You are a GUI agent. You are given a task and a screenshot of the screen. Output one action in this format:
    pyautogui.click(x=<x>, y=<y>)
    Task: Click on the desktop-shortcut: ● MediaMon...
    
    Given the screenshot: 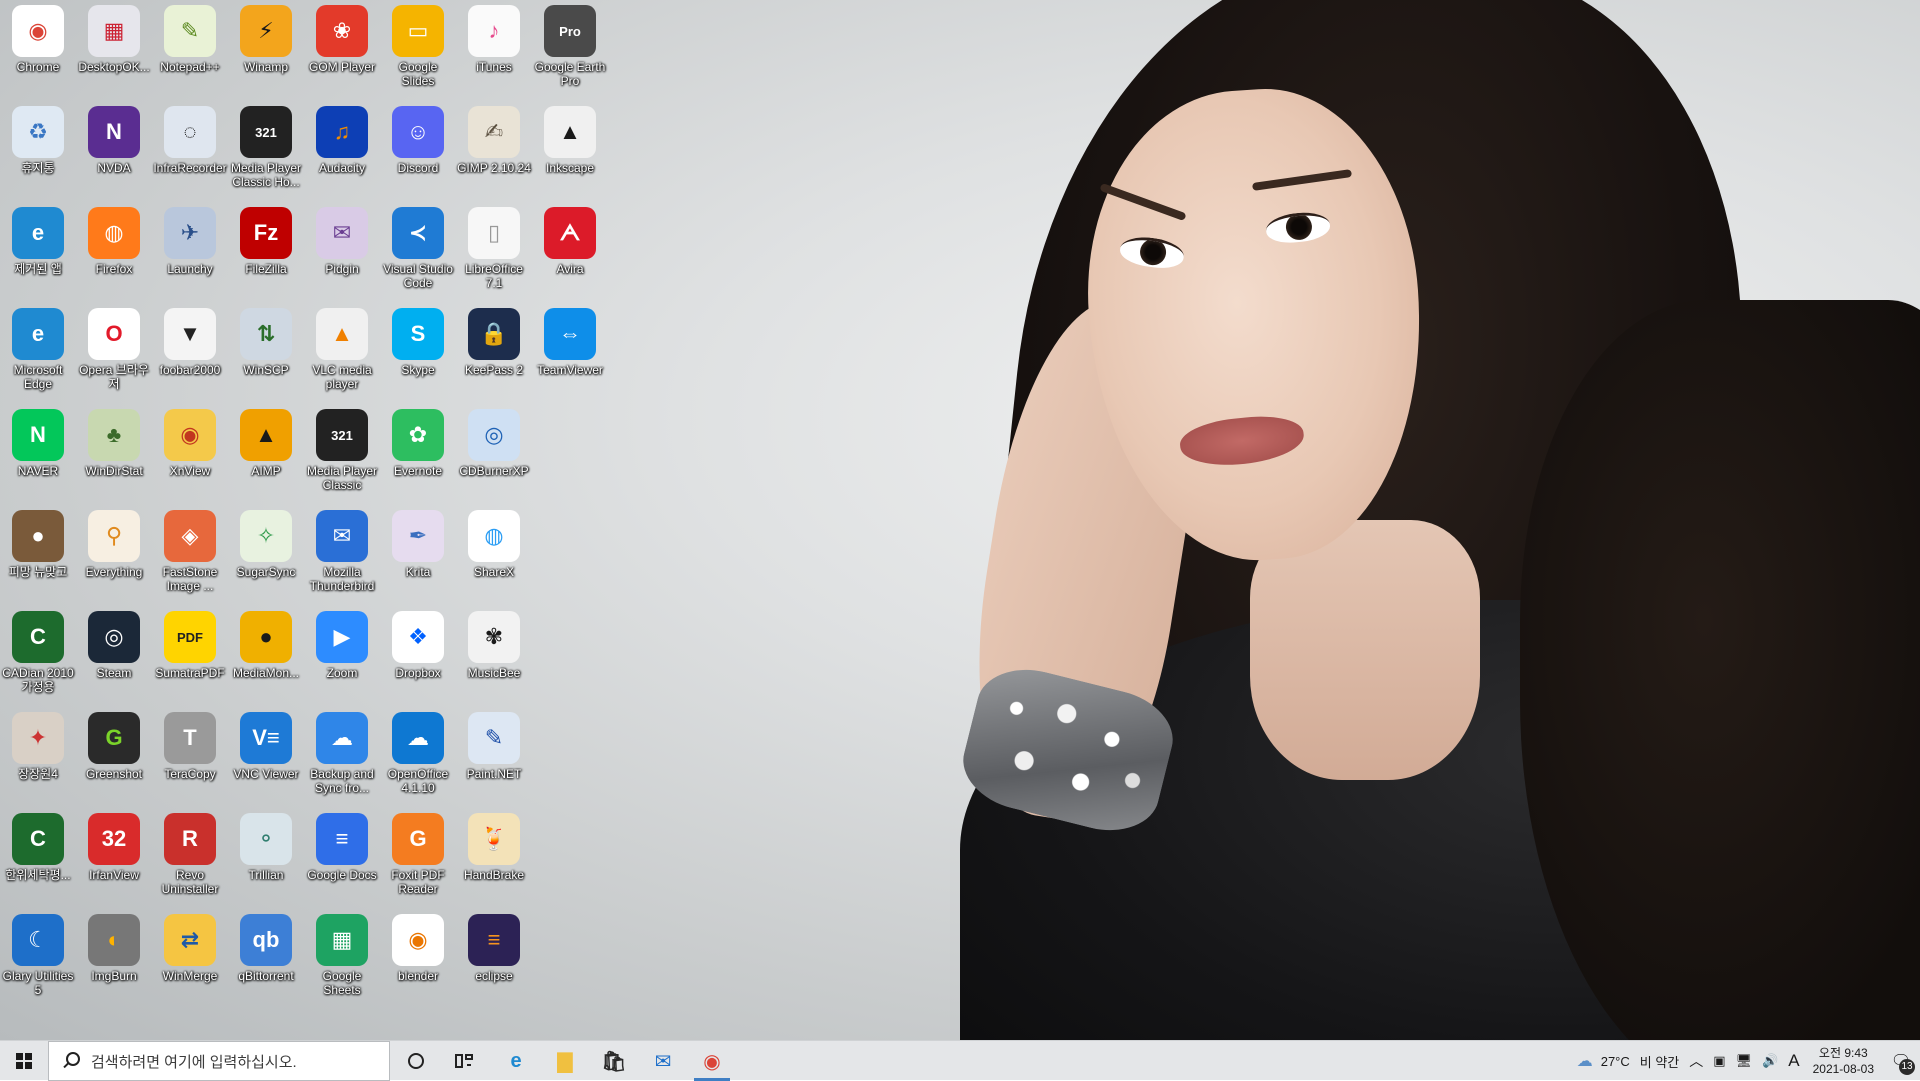 What is the action you would take?
    pyautogui.click(x=266, y=658)
    